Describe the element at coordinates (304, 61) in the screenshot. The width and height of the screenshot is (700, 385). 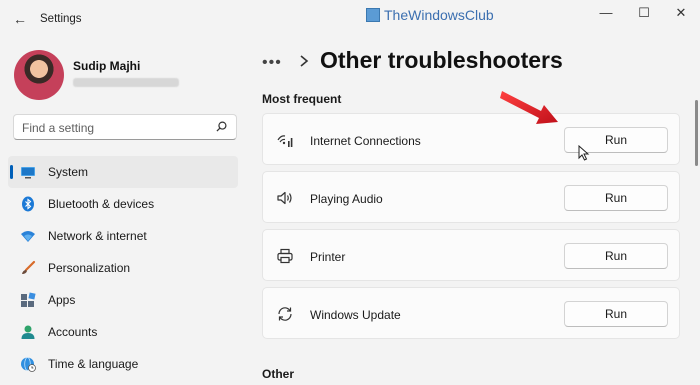
I see `chevron-right-icon` at that location.